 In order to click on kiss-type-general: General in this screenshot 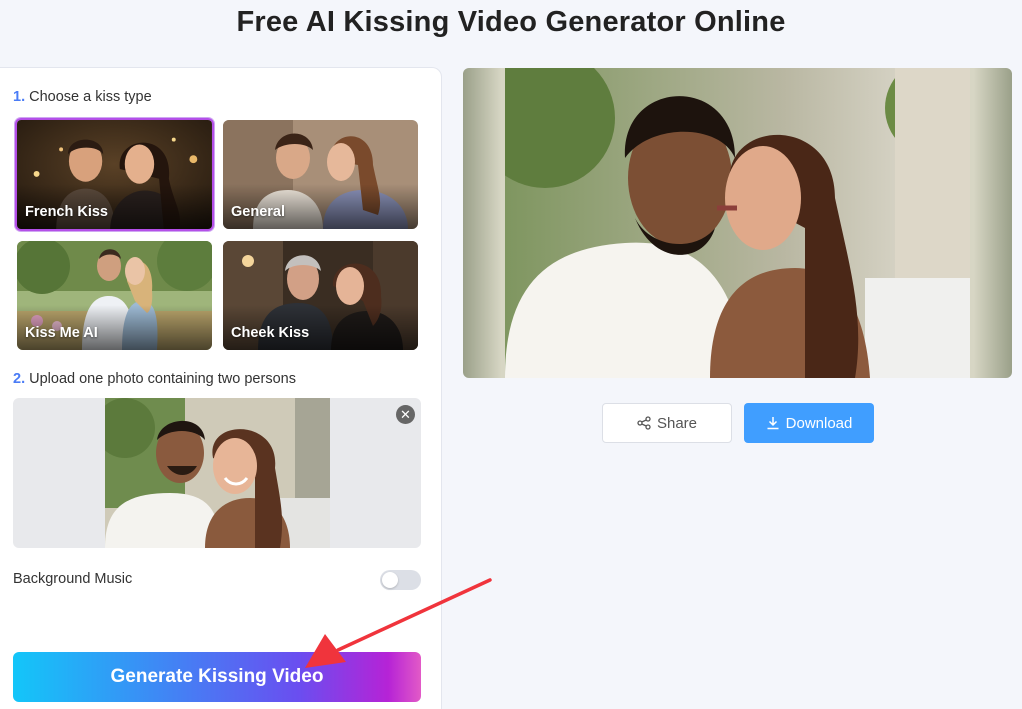, I will do `click(320, 174)`.